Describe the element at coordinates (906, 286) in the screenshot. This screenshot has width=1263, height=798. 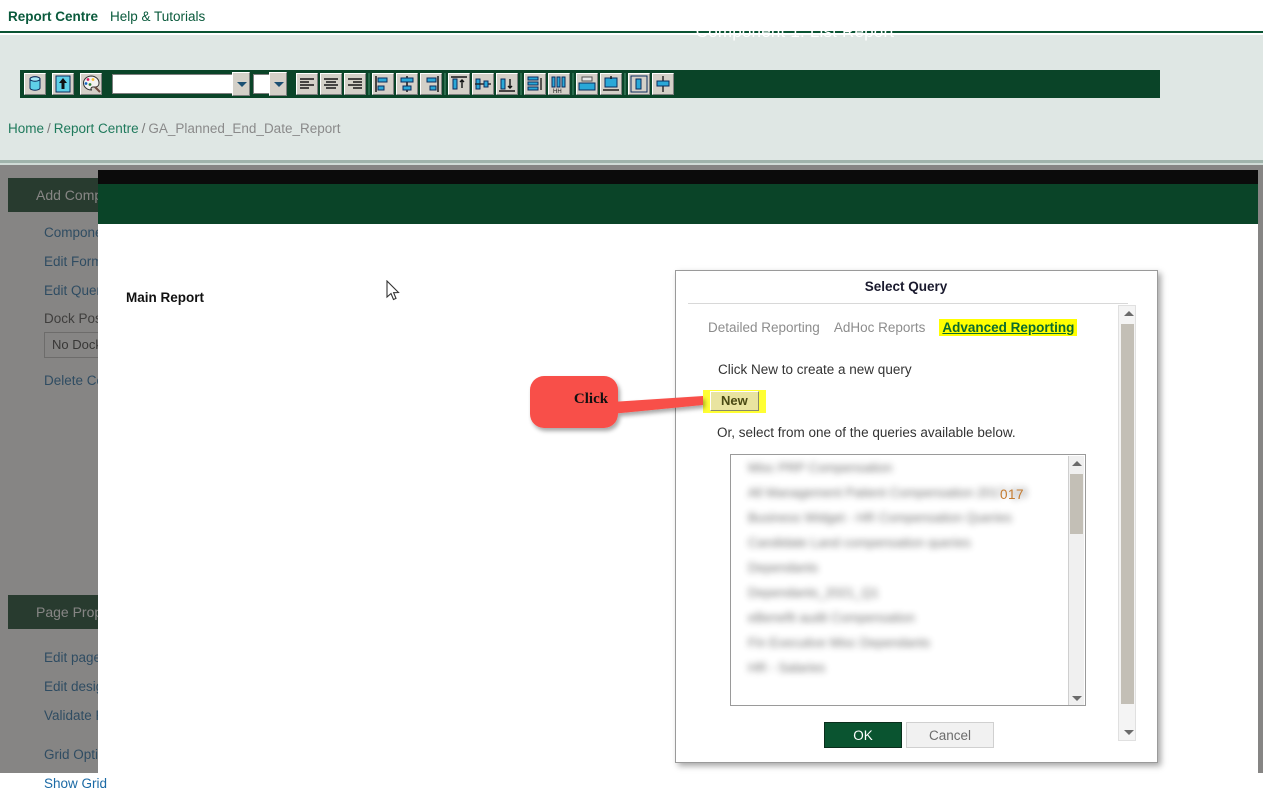
I see `select-query-title: Select Query` at that location.